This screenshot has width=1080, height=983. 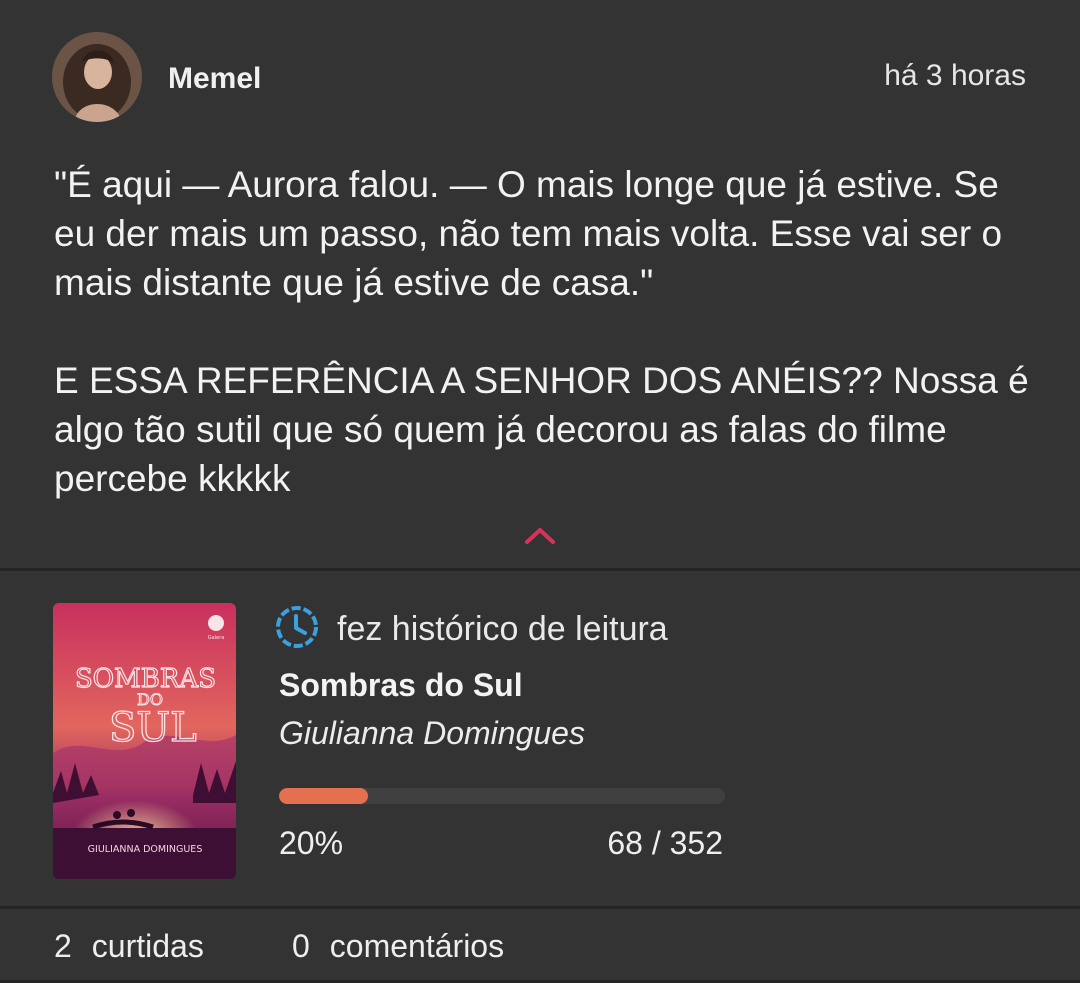 I want to click on activity-label: fez histórico de leitura, so click(x=502, y=629).